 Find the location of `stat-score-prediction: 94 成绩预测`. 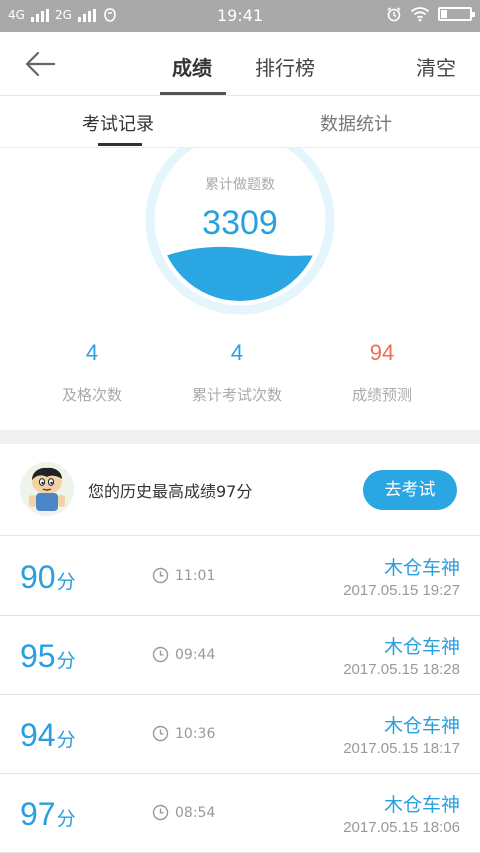

stat-score-prediction: 94 成绩预测 is located at coordinates (382, 372).